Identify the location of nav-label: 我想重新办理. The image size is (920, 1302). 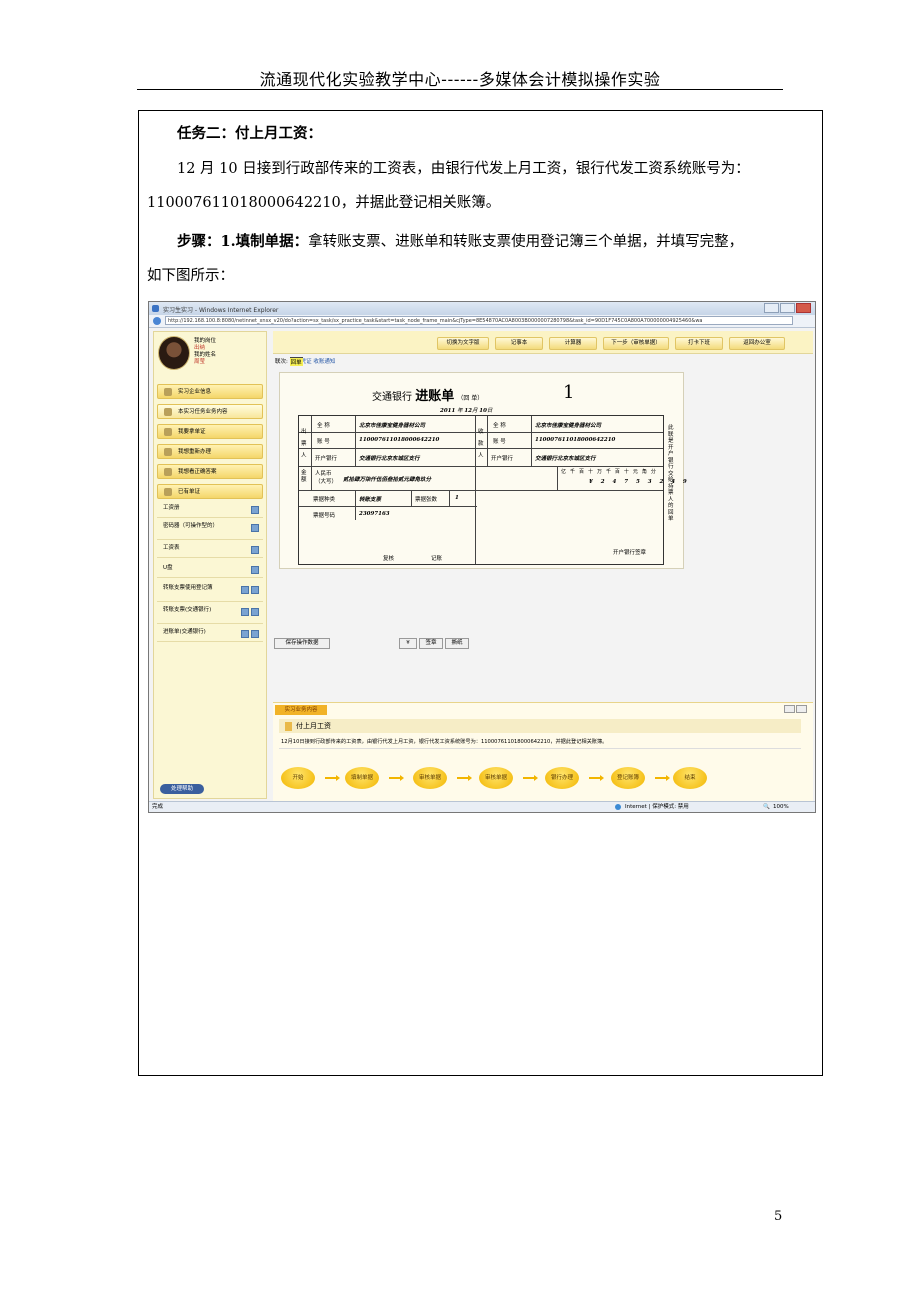
(195, 452).